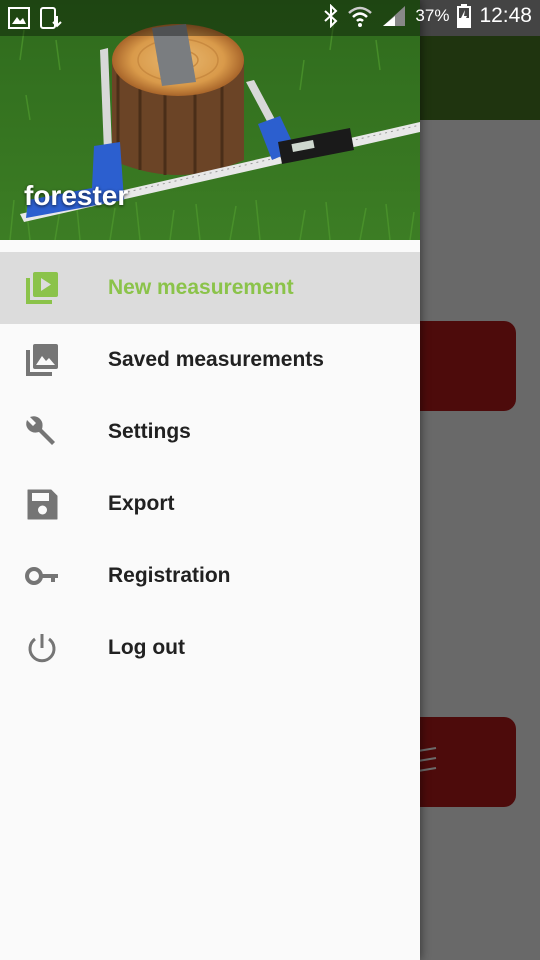 Image resolution: width=540 pixels, height=960 pixels. I want to click on menu-item-label: Log out, so click(146, 647).